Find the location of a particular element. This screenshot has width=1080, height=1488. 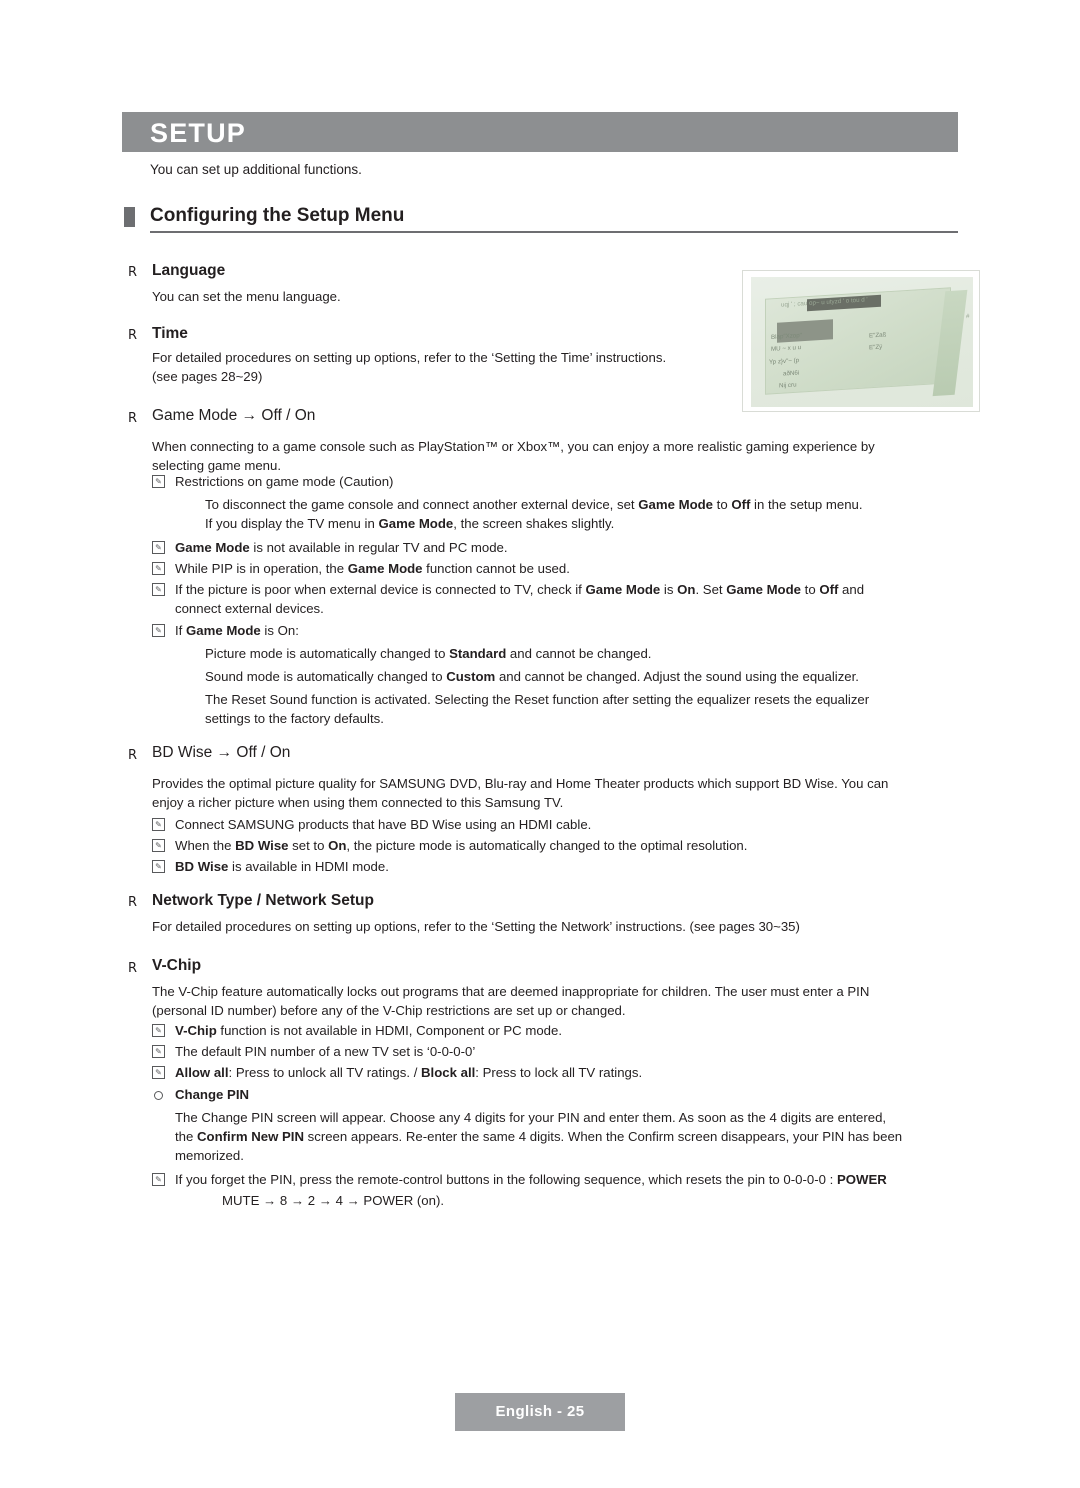

gm-n4-e: . Set is located at coordinates (711, 589).